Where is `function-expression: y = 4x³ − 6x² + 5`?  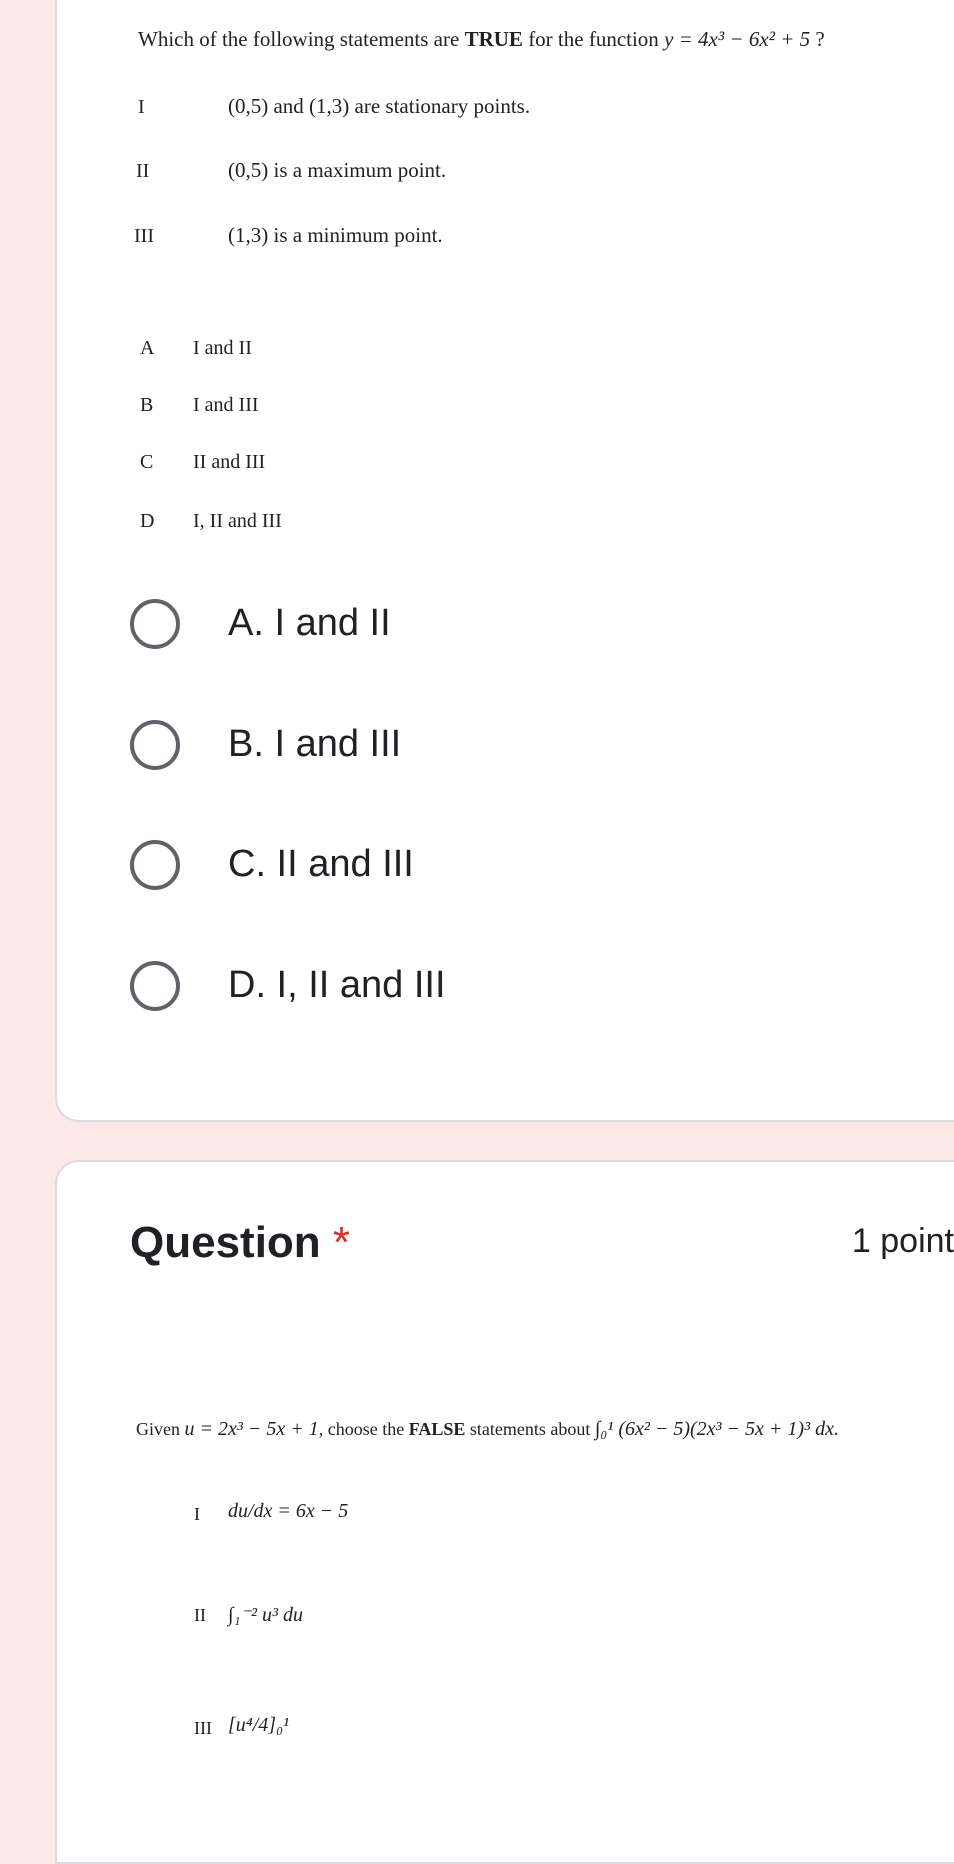
function-expression: y = 4x³ − 6x² + 5 is located at coordinates (737, 39).